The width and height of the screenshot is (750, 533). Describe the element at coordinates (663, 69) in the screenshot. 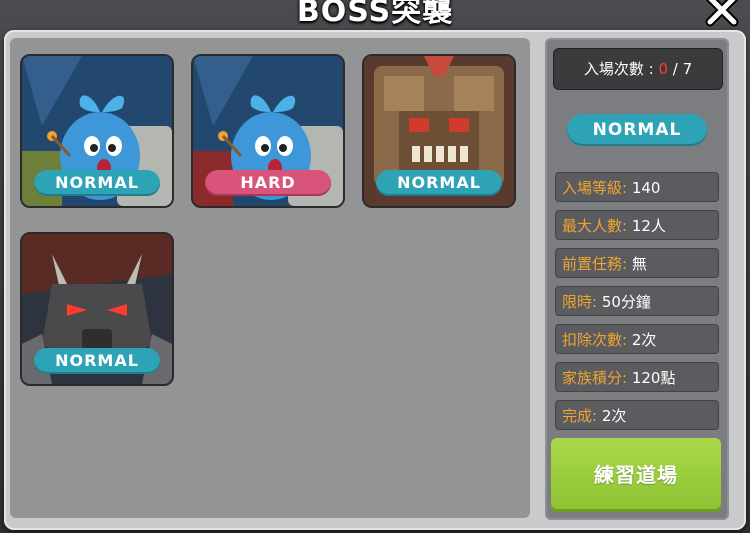

I see `entry-count-current: 0` at that location.